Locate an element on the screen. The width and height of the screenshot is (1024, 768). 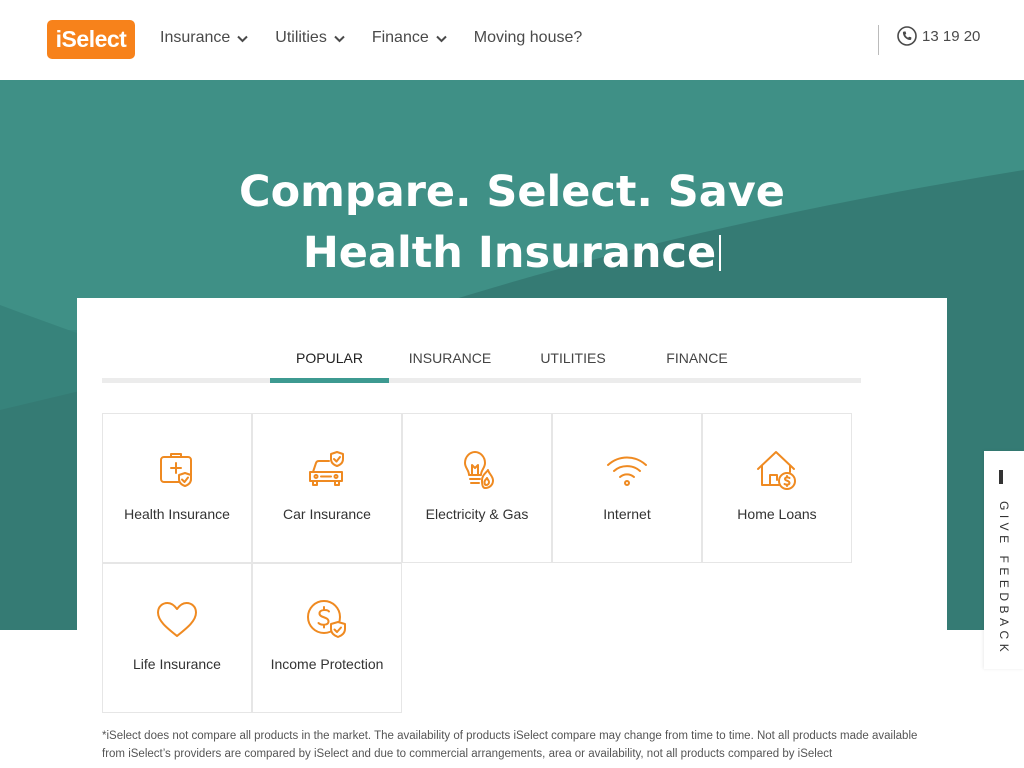
dollar-shield-icon is located at coordinates (326, 619).